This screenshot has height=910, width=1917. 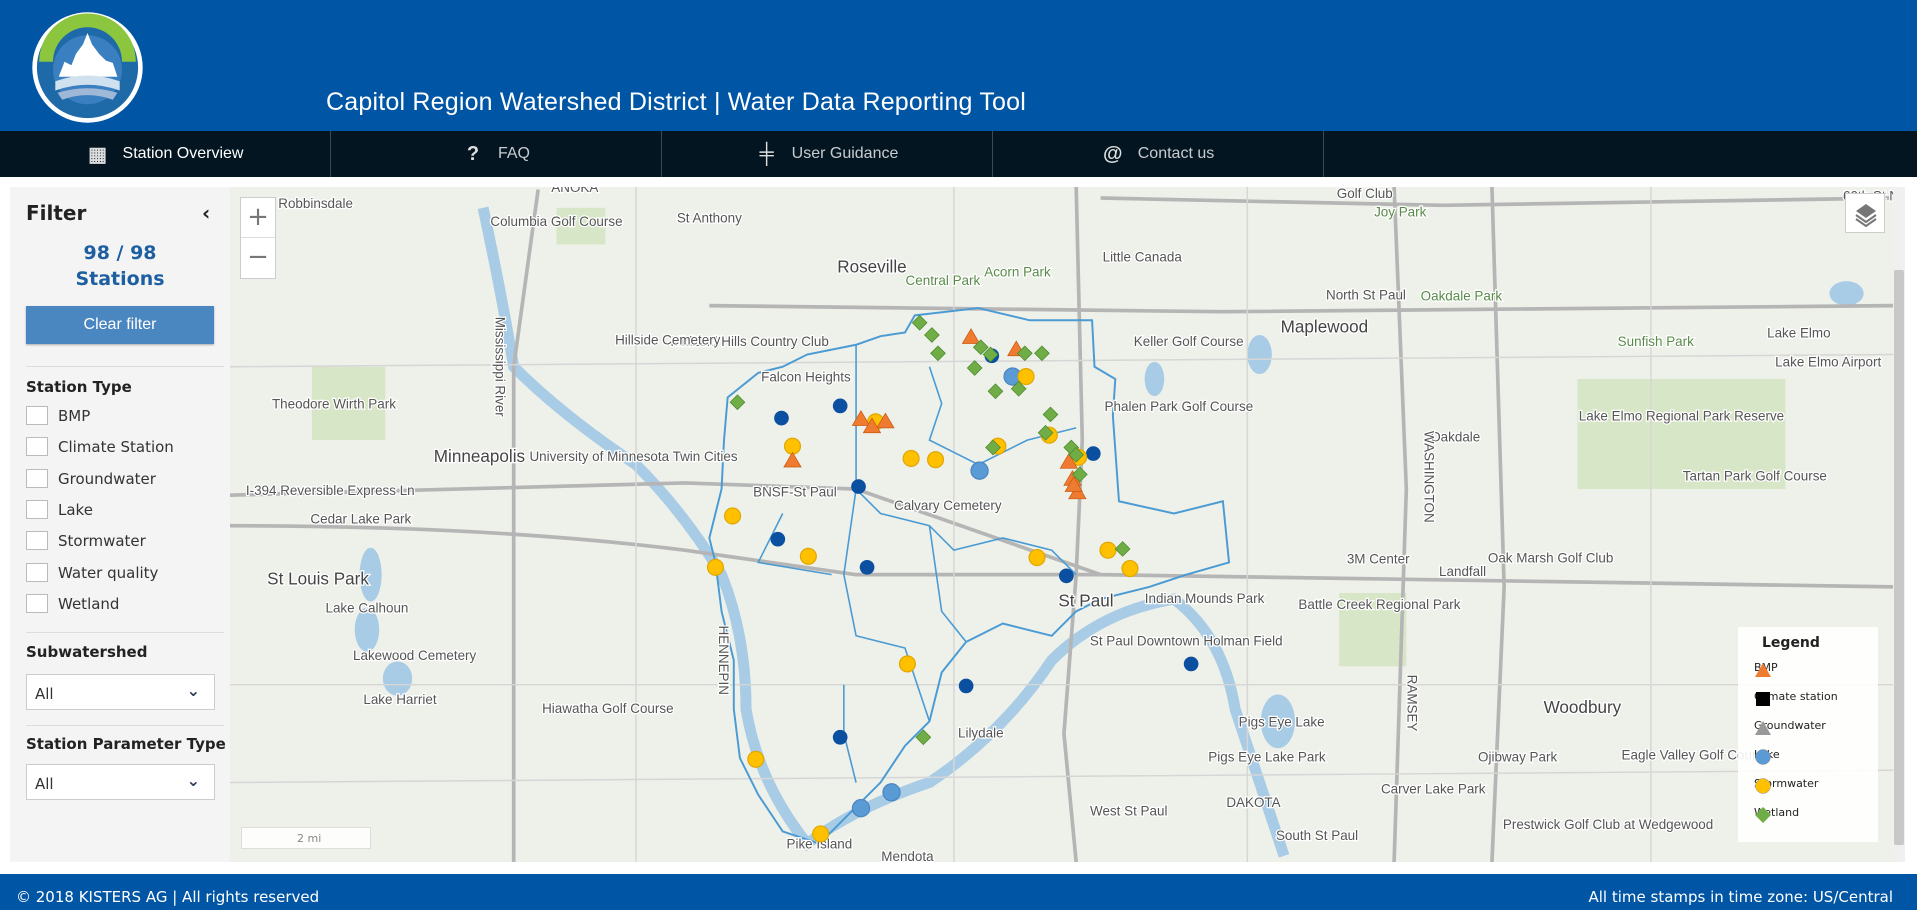 I want to click on zoom-in-button: +, so click(x=258, y=218).